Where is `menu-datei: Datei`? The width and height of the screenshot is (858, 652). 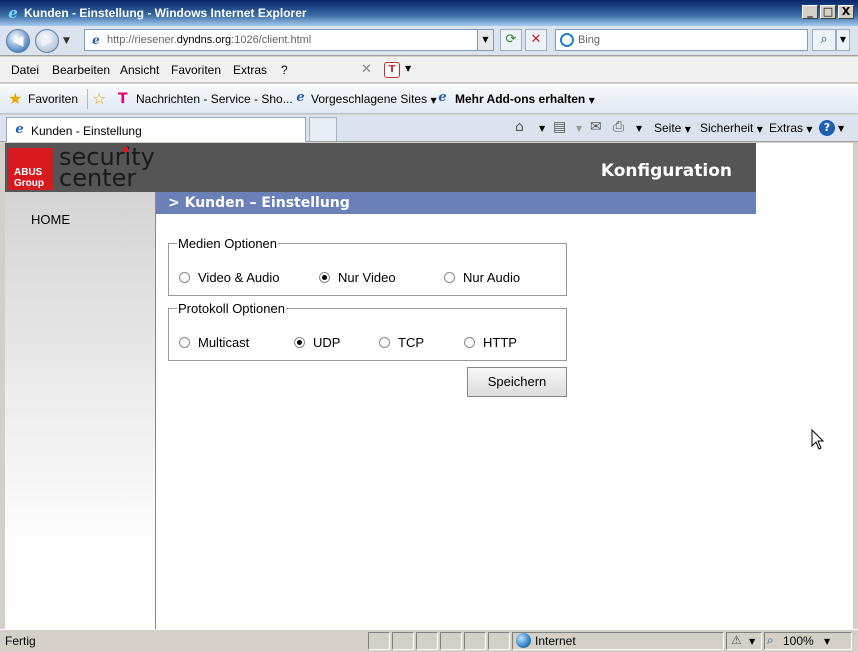
menu-datei: Datei is located at coordinates (25, 70).